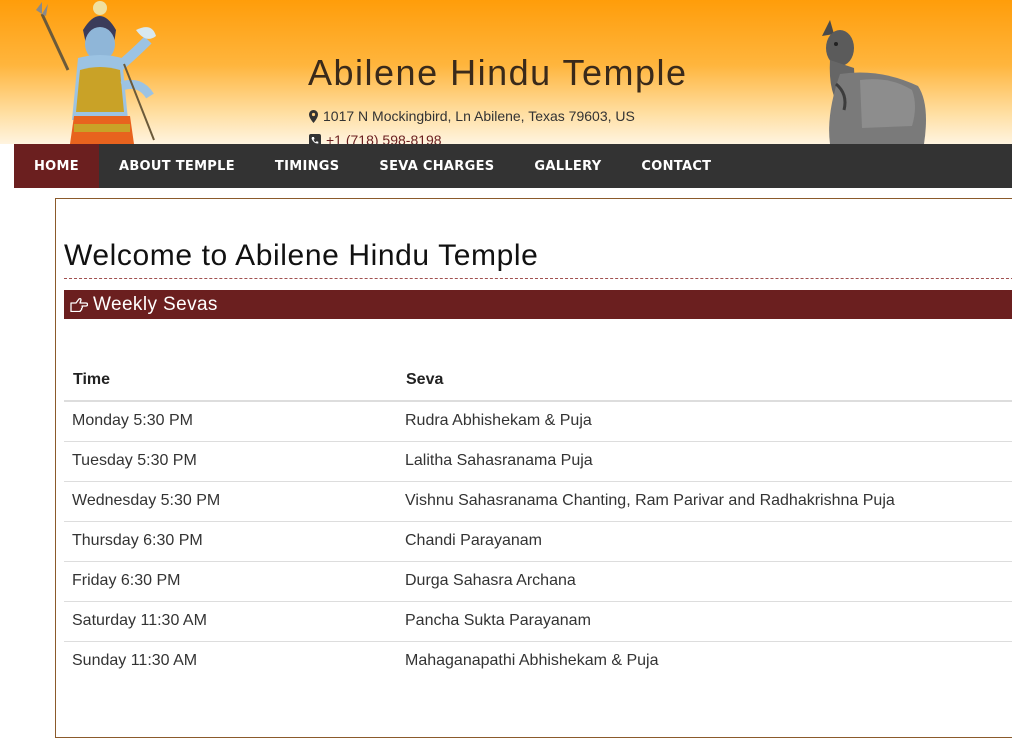  I want to click on phone-text: +1 (718) 598-8198, so click(384, 138).